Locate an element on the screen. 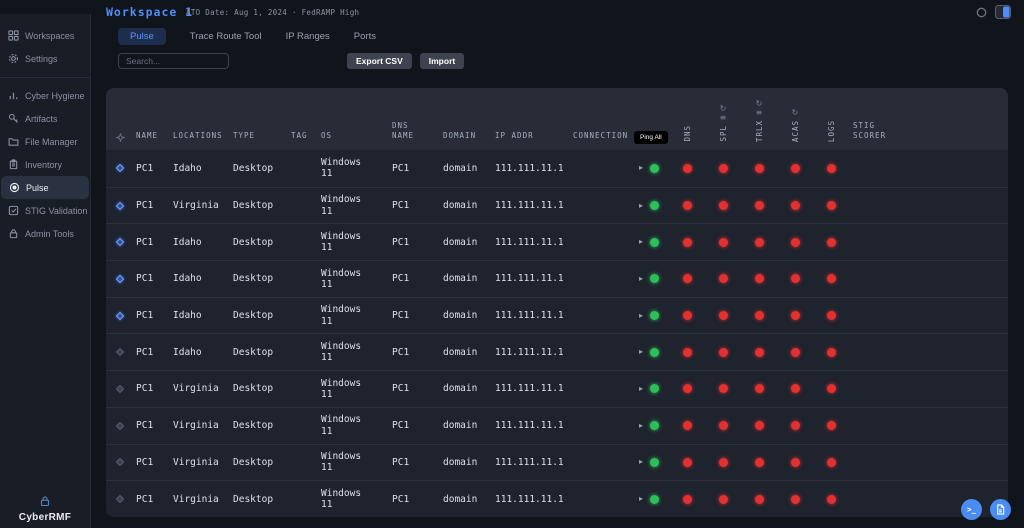 This screenshot has height=528, width=1024. import-button: Import is located at coordinates (442, 61).